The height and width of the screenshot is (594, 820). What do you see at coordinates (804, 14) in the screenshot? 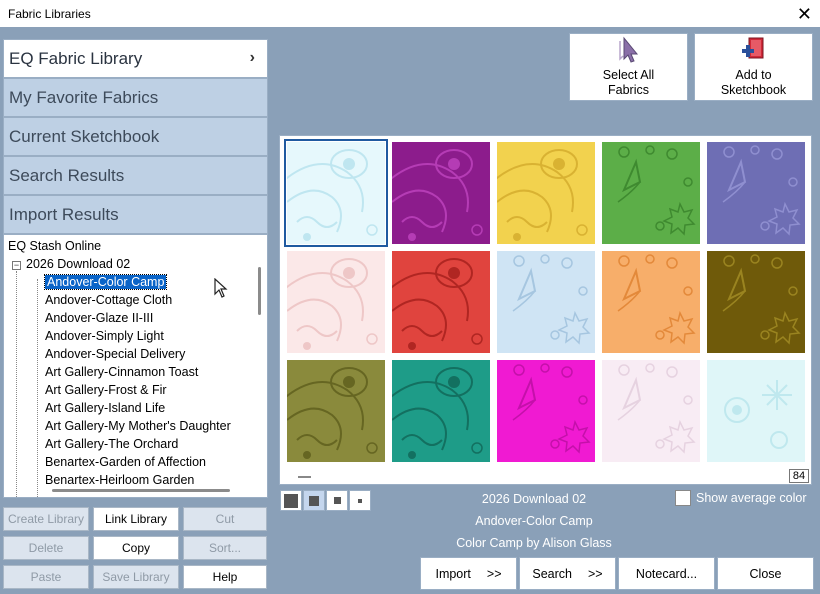
I see `close-icon: ✕` at bounding box center [804, 14].